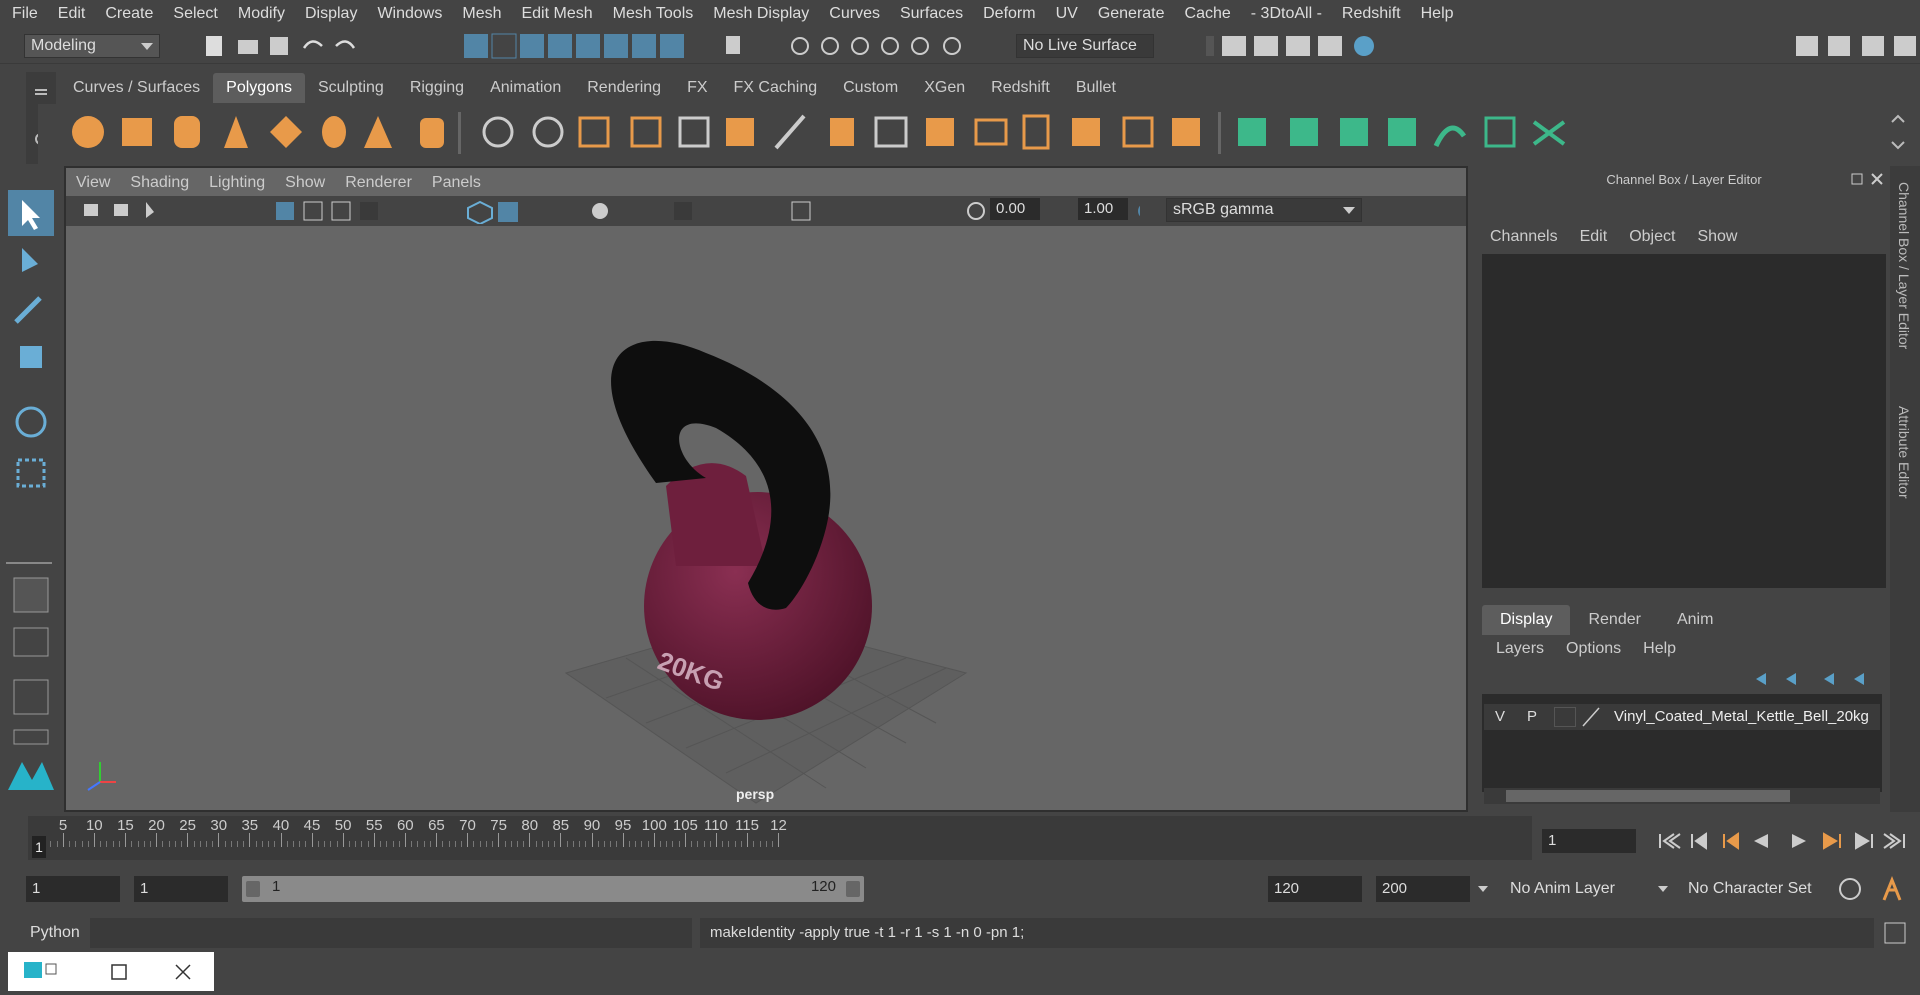  I want to click on anim-layer-select: No Anim Layer, so click(1585, 889).